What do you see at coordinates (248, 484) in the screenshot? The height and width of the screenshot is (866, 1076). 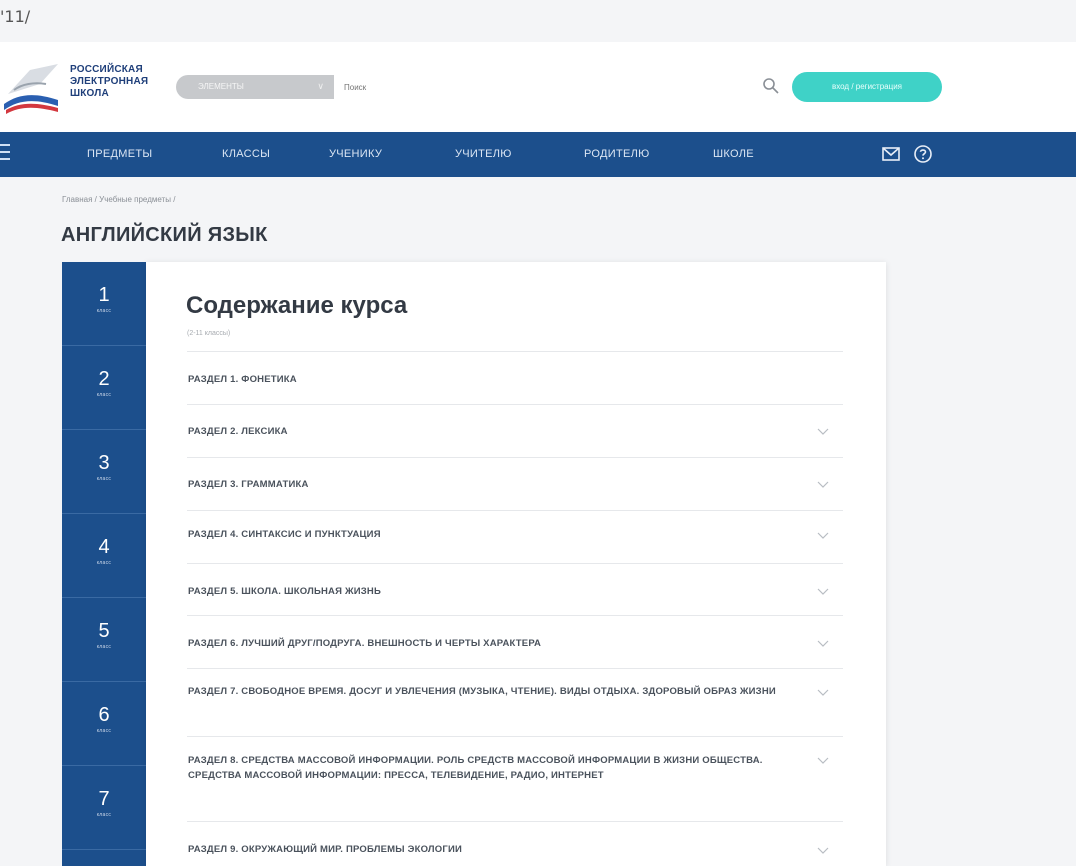 I see `section-title: РАЗДЕЛ 3. ГРАММАТИКА` at bounding box center [248, 484].